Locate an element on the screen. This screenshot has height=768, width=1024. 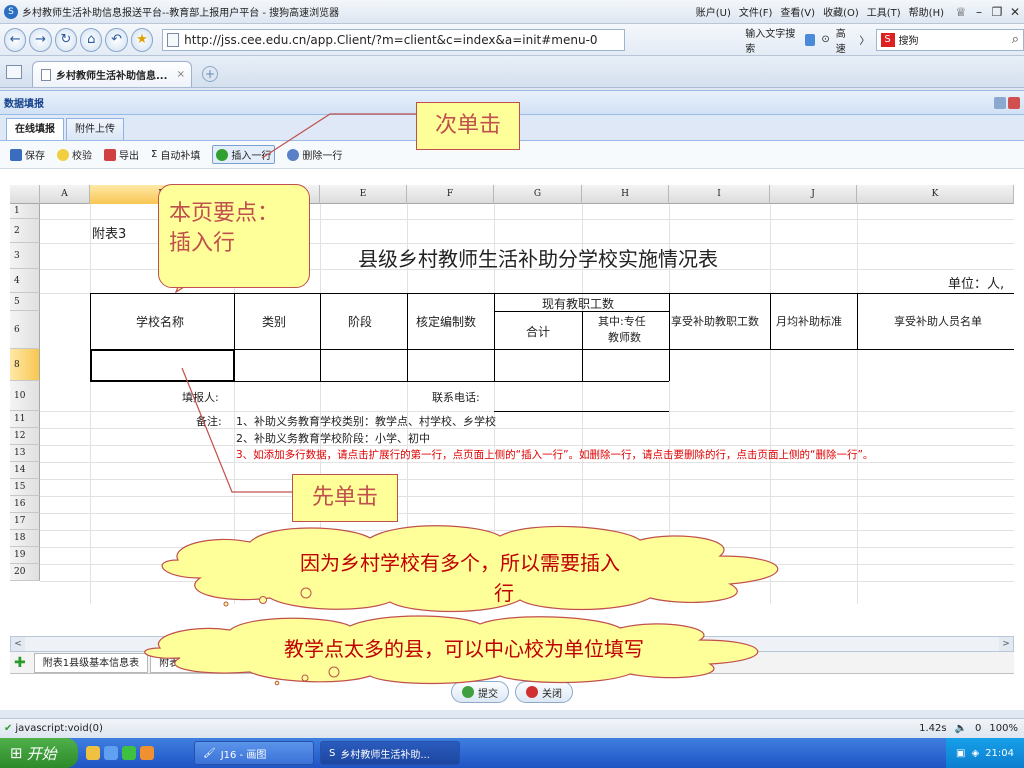
tray-icon: ◈ is located at coordinates (975, 753).